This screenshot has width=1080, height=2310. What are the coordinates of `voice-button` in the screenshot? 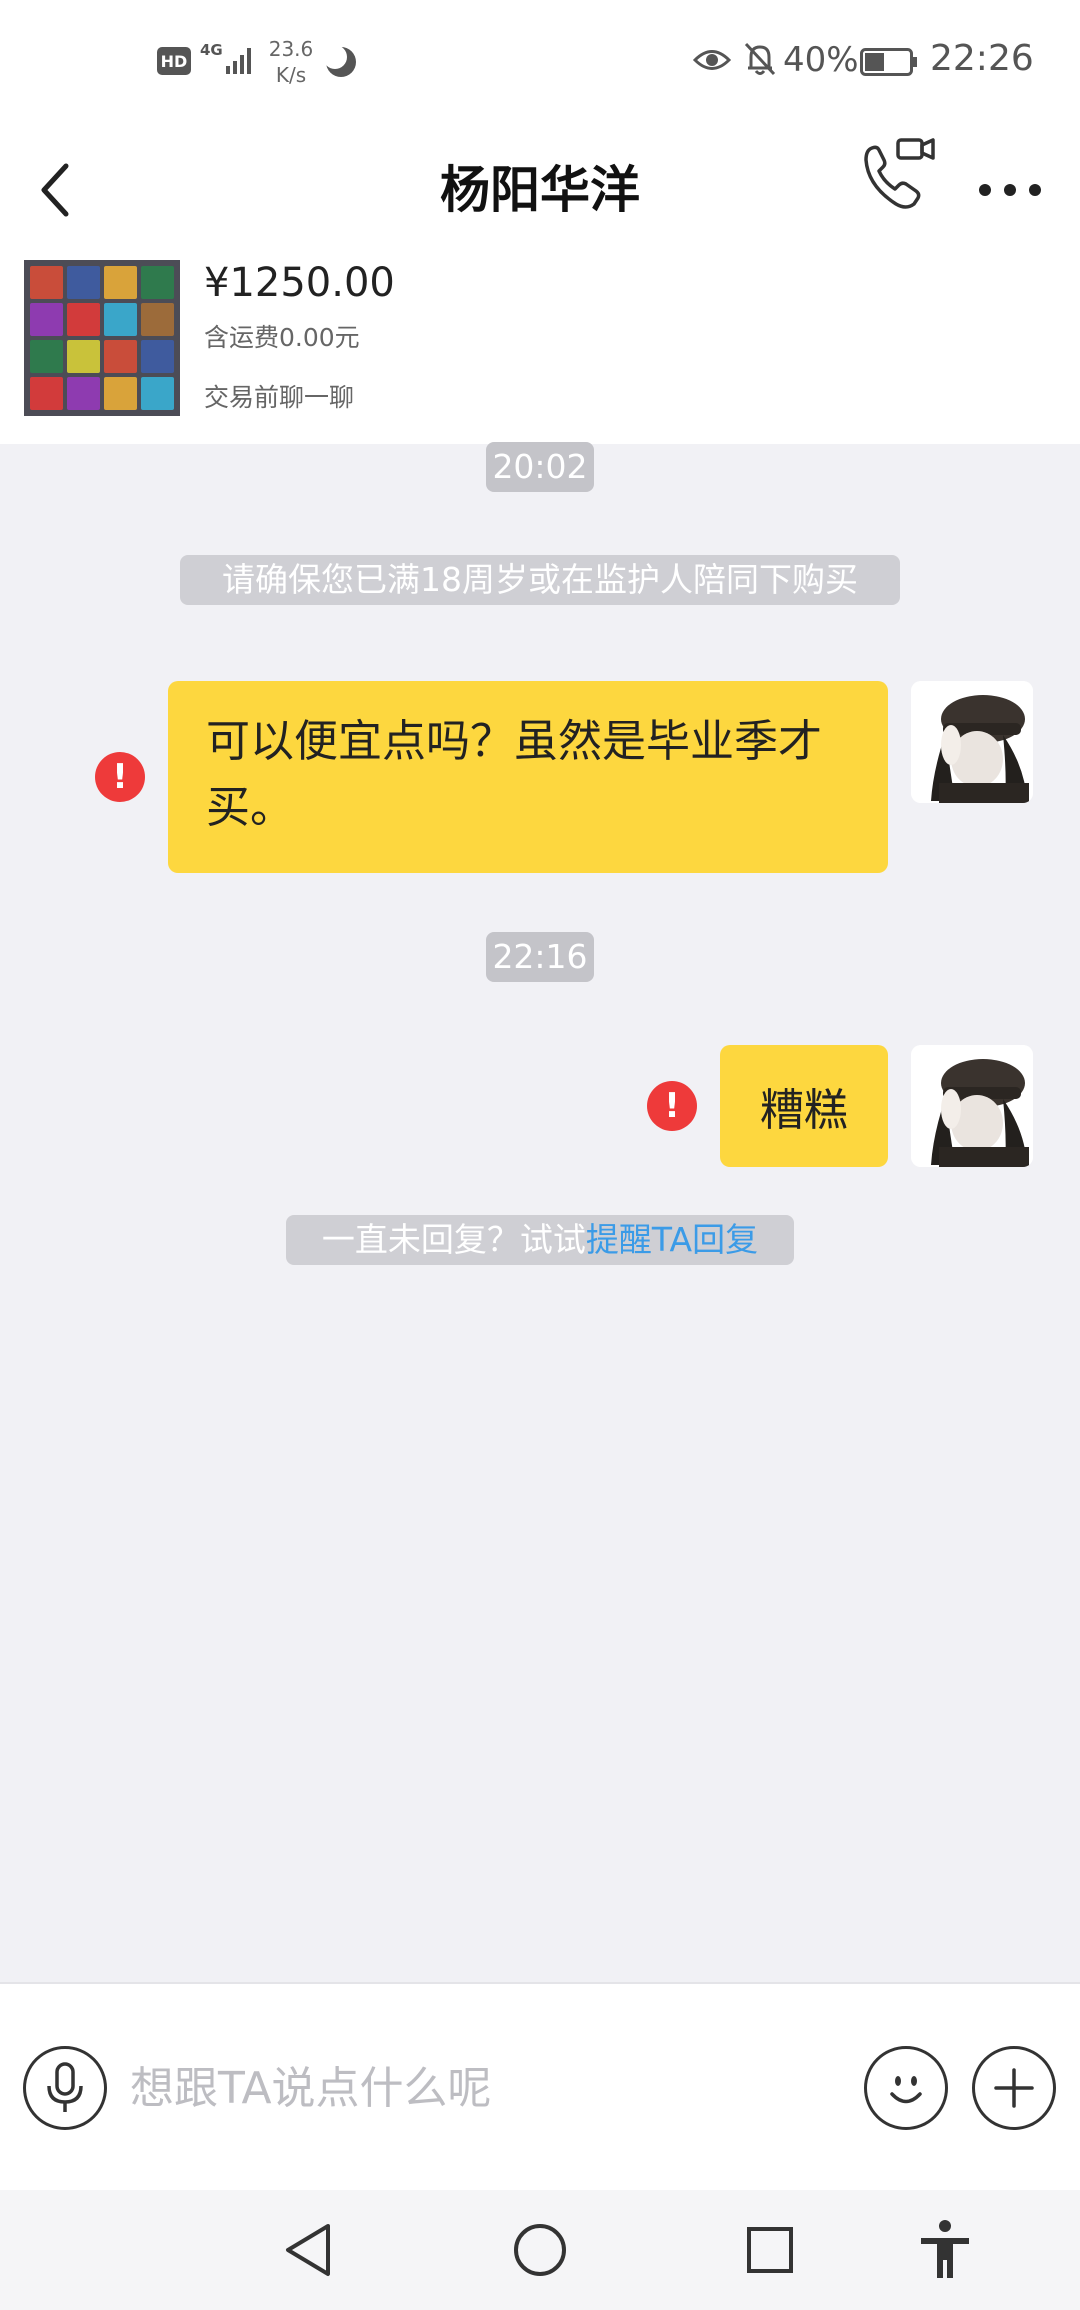 It's located at (65, 2088).